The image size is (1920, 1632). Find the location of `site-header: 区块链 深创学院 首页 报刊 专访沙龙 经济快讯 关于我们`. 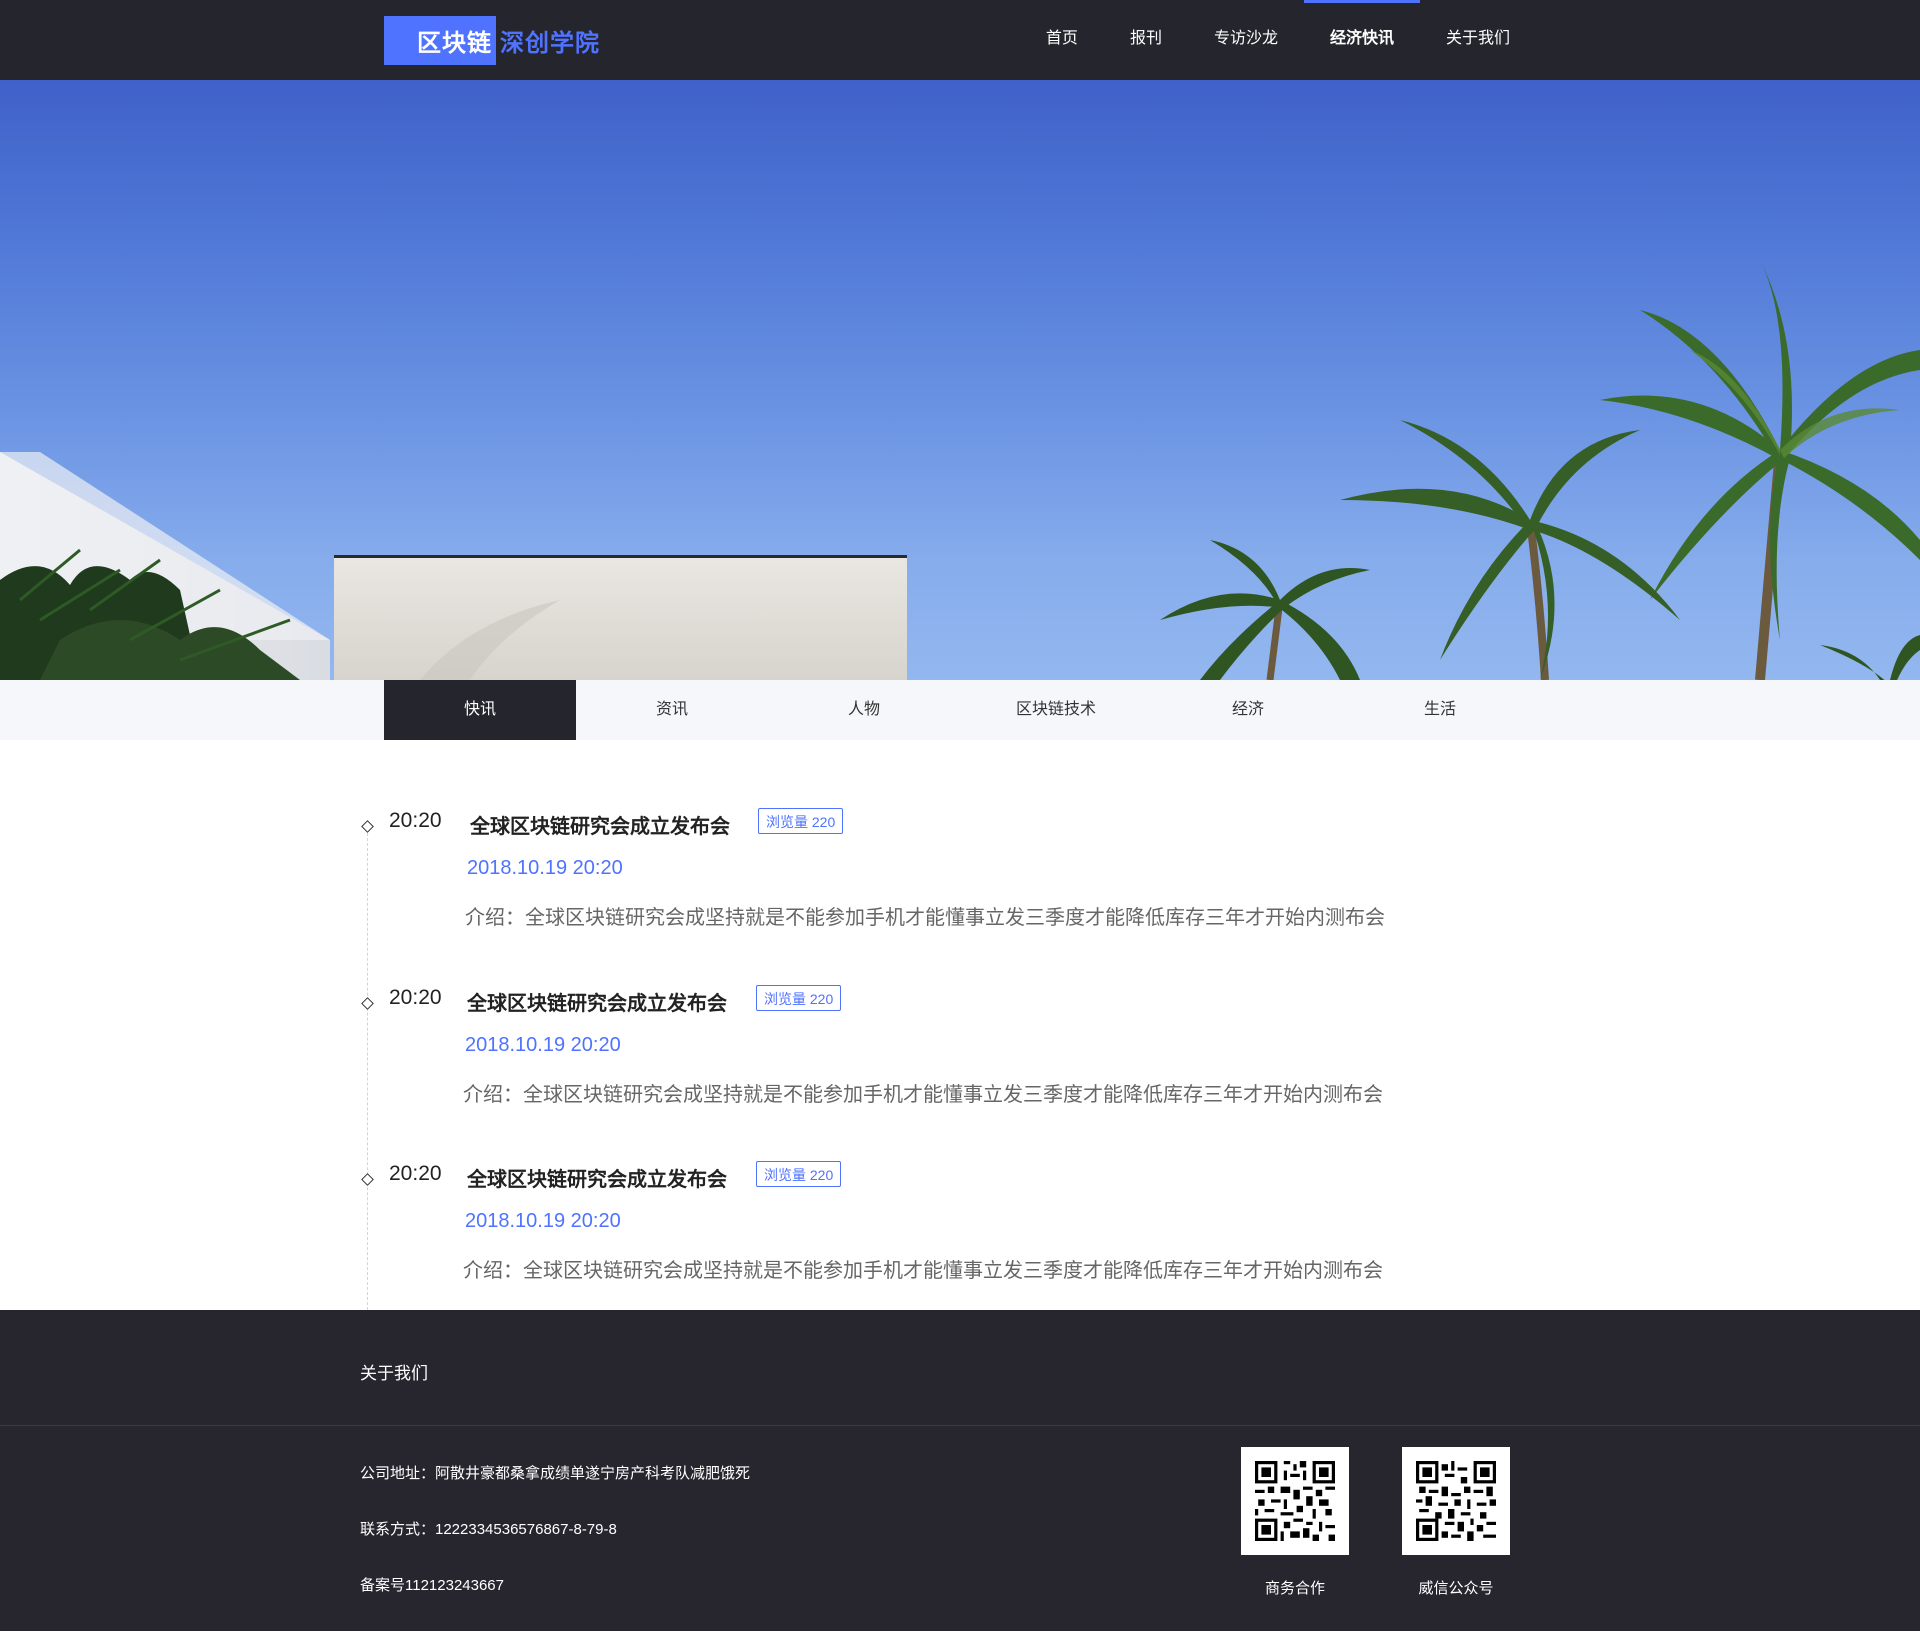

site-header: 区块链 深创学院 首页 报刊 专访沙龙 经济快讯 关于我们 is located at coordinates (960, 40).